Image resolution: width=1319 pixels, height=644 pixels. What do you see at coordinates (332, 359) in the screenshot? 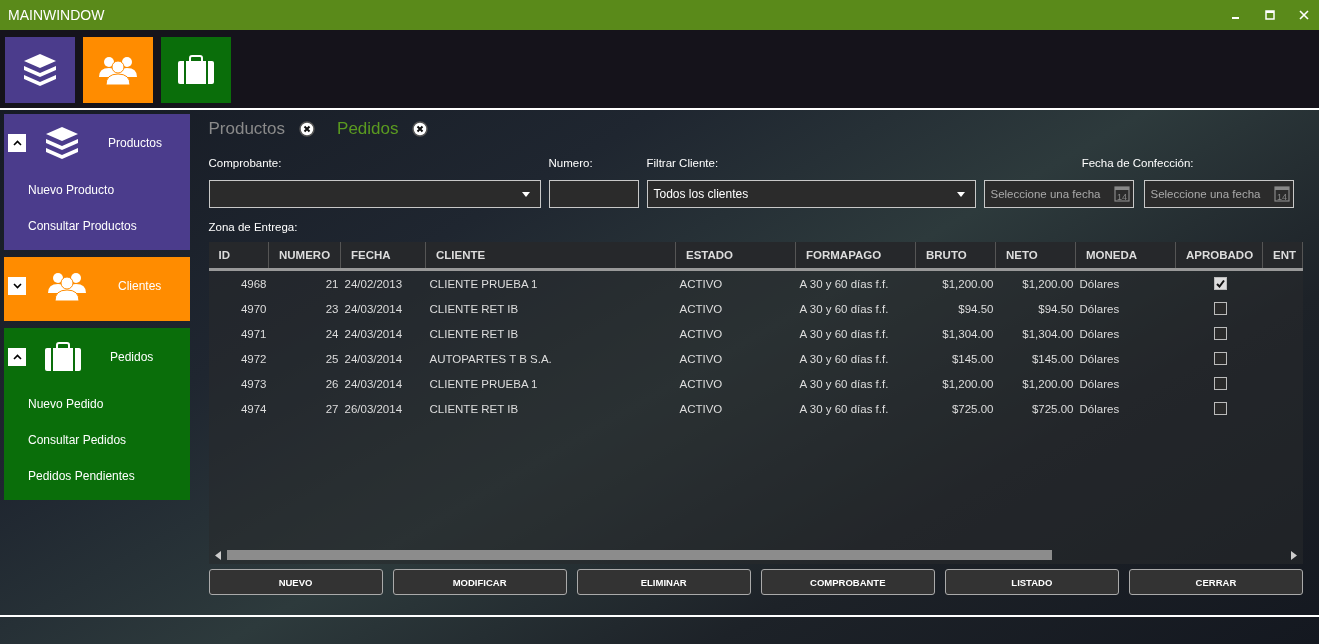
I see `table-cell-text: 25` at bounding box center [332, 359].